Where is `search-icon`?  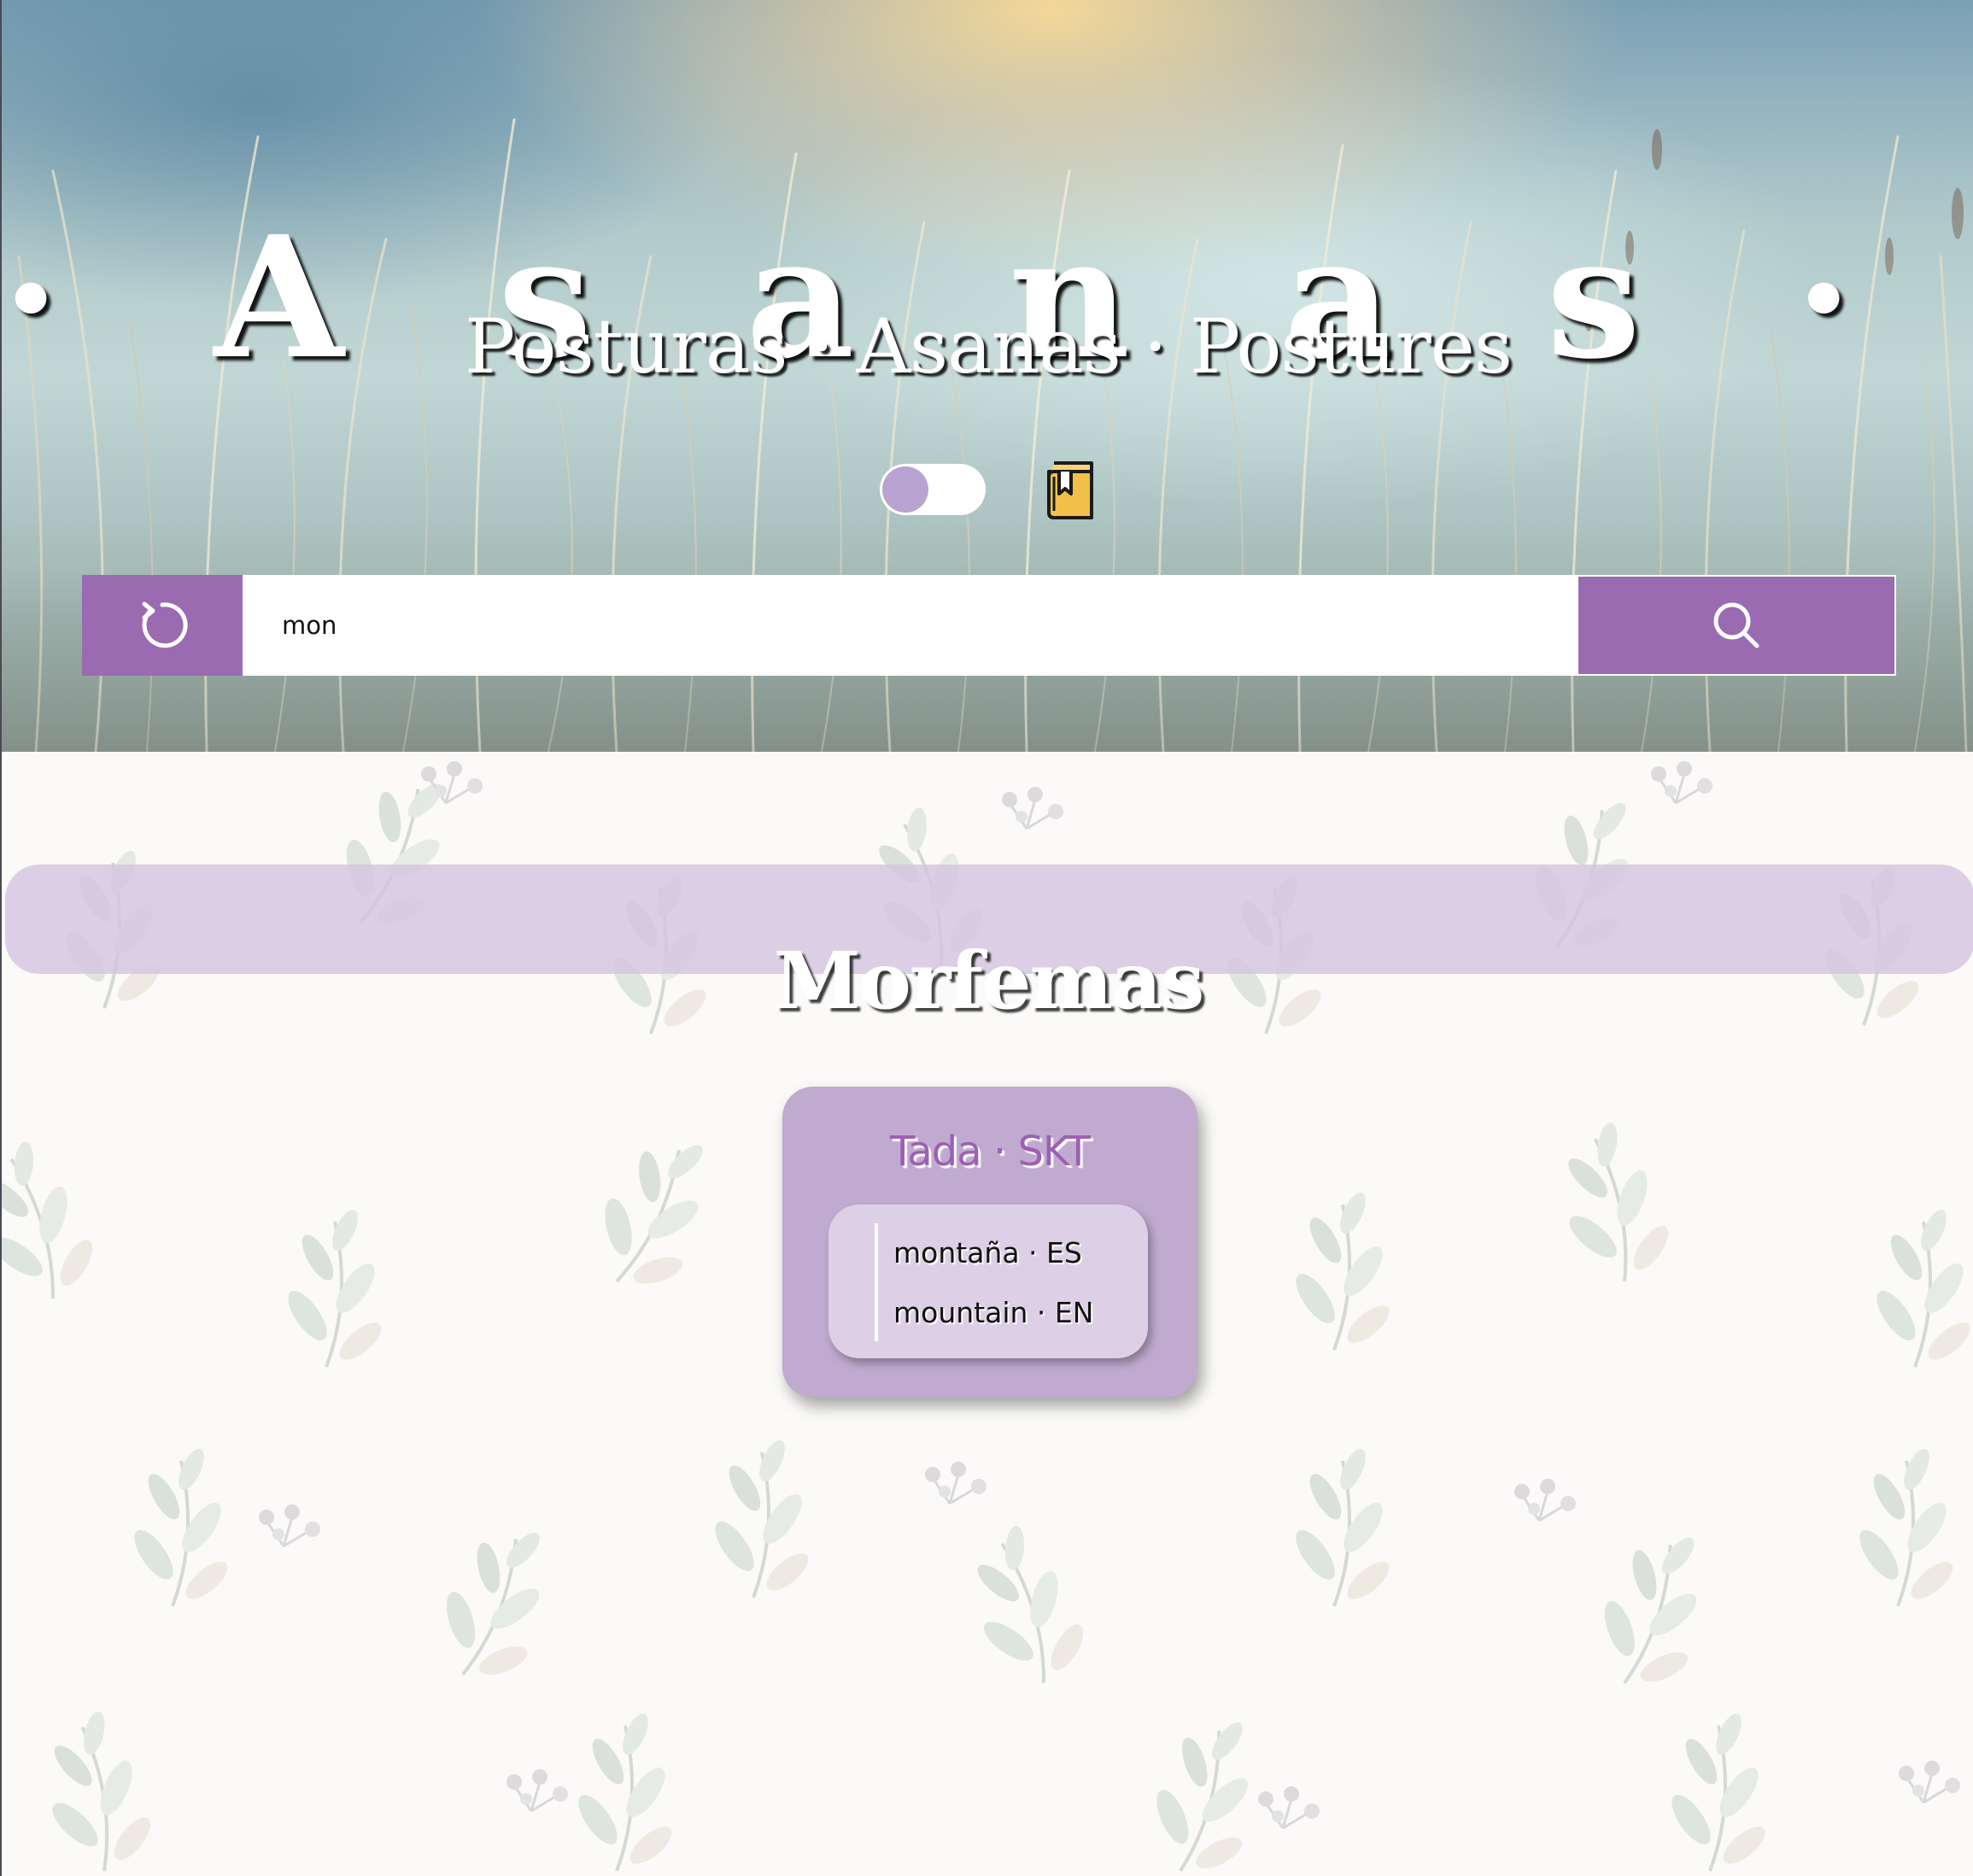
search-icon is located at coordinates (1736, 625).